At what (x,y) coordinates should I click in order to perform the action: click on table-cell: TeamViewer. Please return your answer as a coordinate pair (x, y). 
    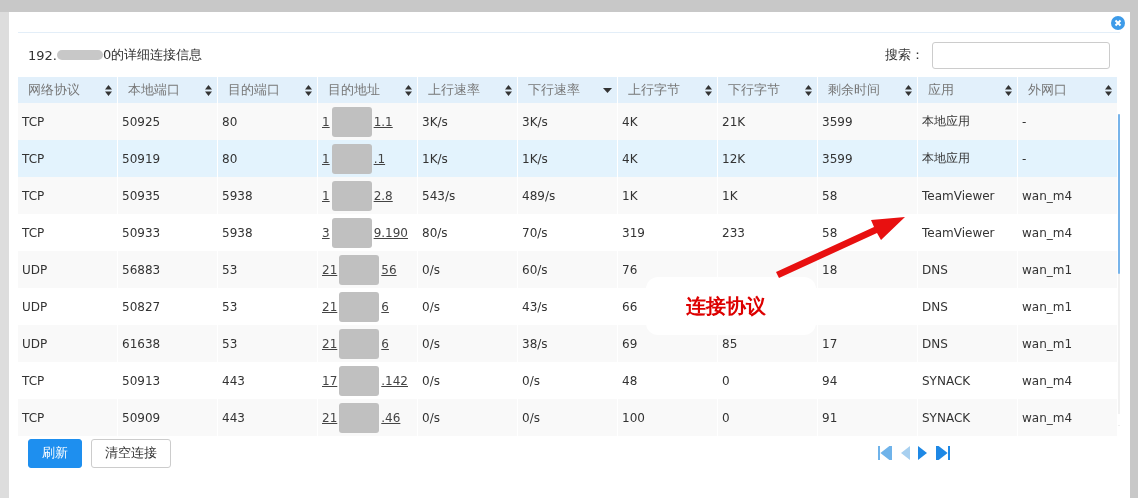
    Looking at the image, I should click on (958, 195).